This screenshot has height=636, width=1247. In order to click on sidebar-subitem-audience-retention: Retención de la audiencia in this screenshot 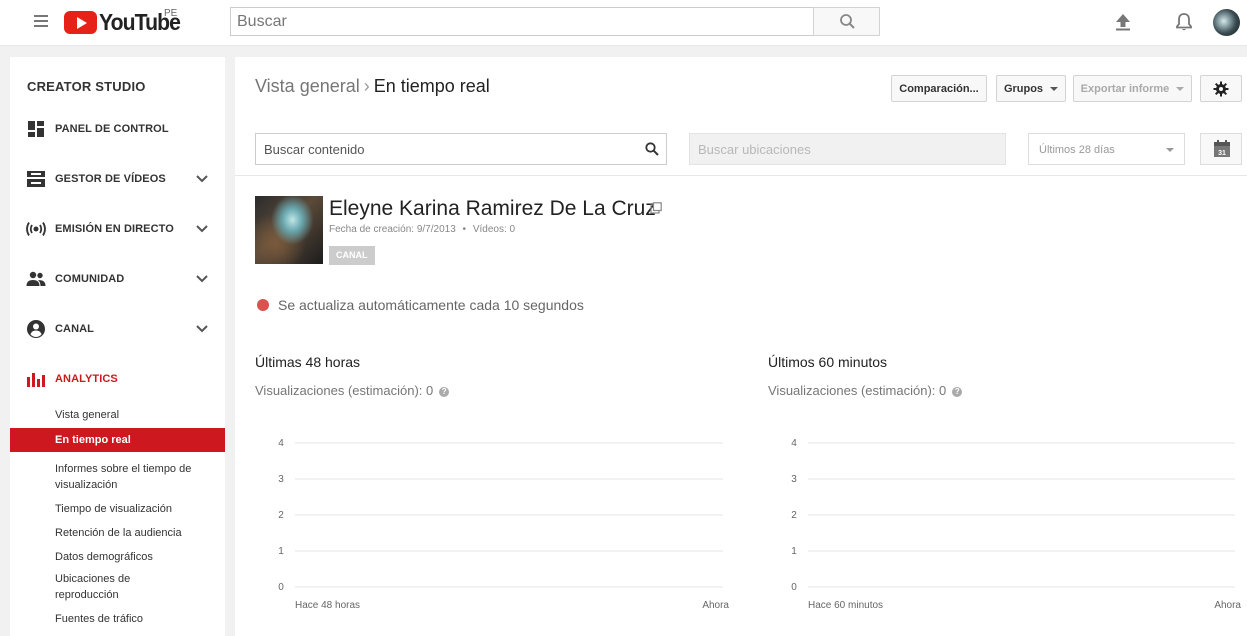, I will do `click(117, 533)`.